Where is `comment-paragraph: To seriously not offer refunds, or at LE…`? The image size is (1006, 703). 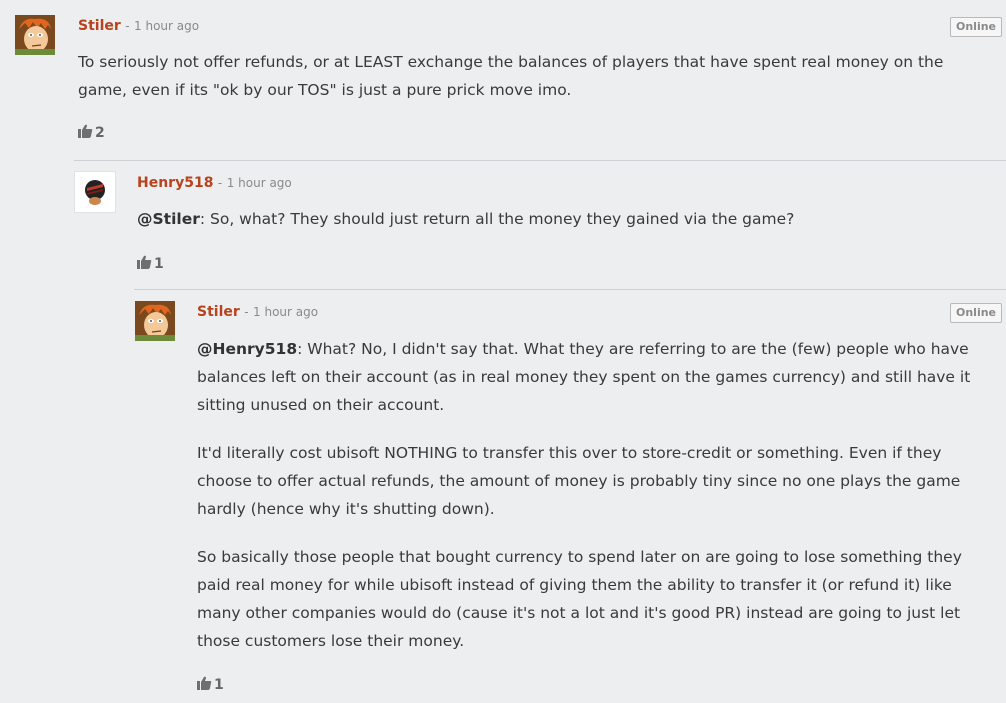 comment-paragraph: To seriously not offer refunds, or at LE… is located at coordinates (511, 76).